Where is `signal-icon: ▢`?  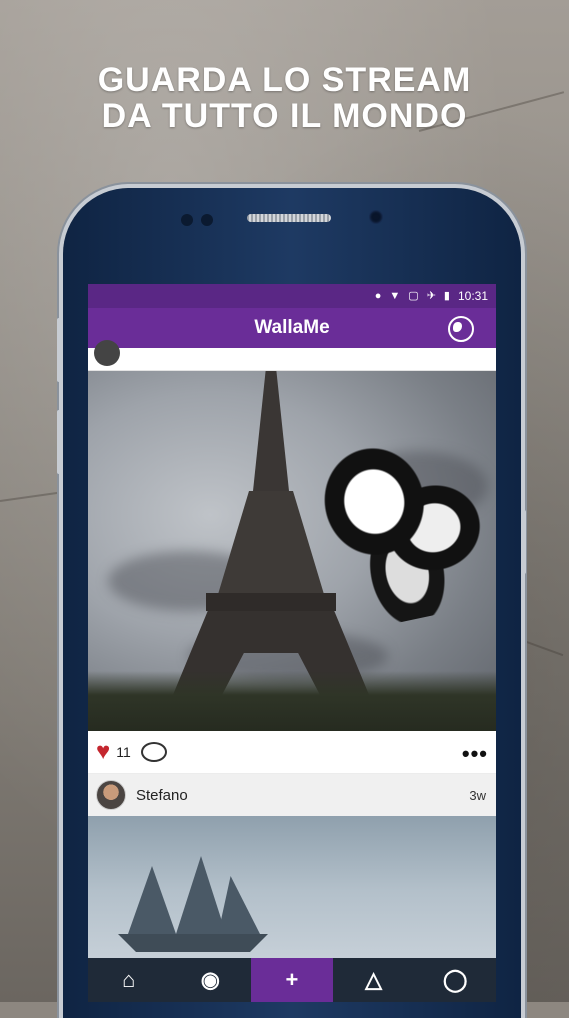
signal-icon: ▢ is located at coordinates (413, 295).